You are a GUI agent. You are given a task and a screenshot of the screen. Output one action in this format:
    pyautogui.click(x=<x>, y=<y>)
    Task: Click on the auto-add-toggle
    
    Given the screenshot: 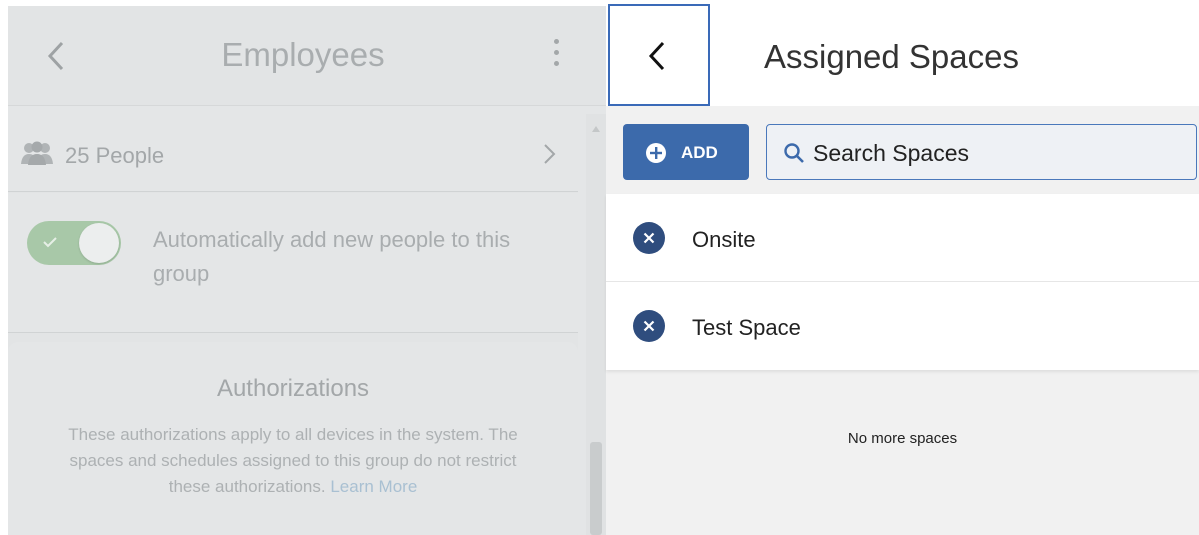 What is the action you would take?
    pyautogui.click(x=74, y=243)
    